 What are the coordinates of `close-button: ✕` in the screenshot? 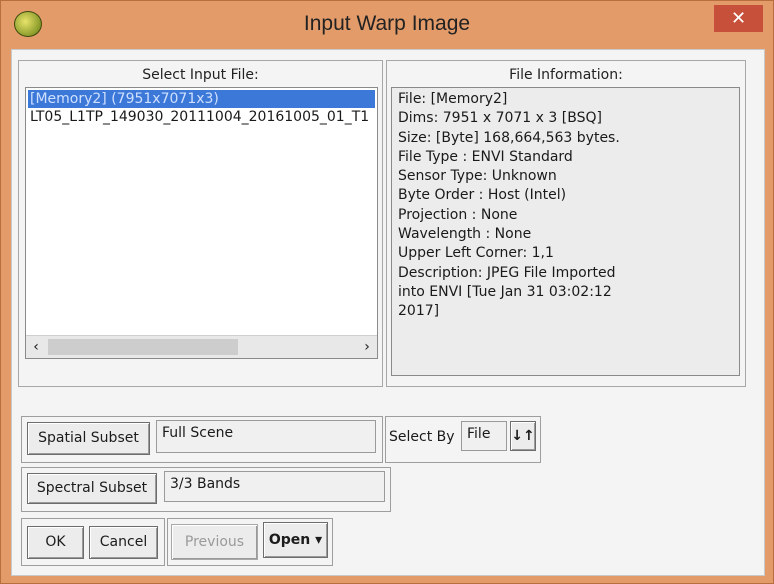 It's located at (738, 18).